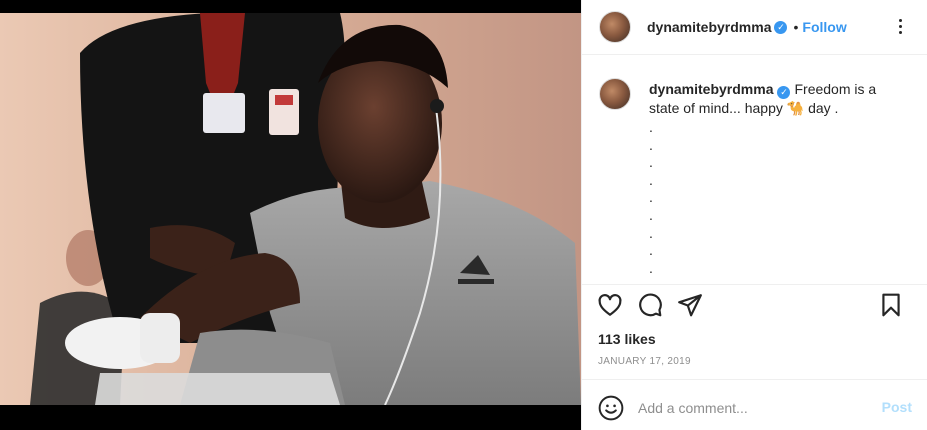  Describe the element at coordinates (612, 307) in the screenshot. I see `heart-icon` at that location.